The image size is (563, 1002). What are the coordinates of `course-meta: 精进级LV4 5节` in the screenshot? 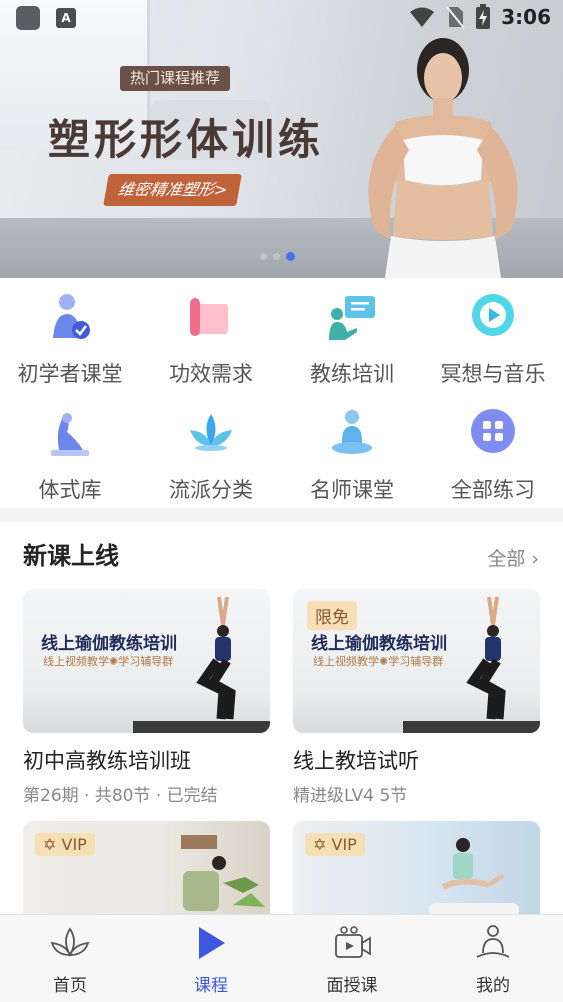 It's located at (350, 796).